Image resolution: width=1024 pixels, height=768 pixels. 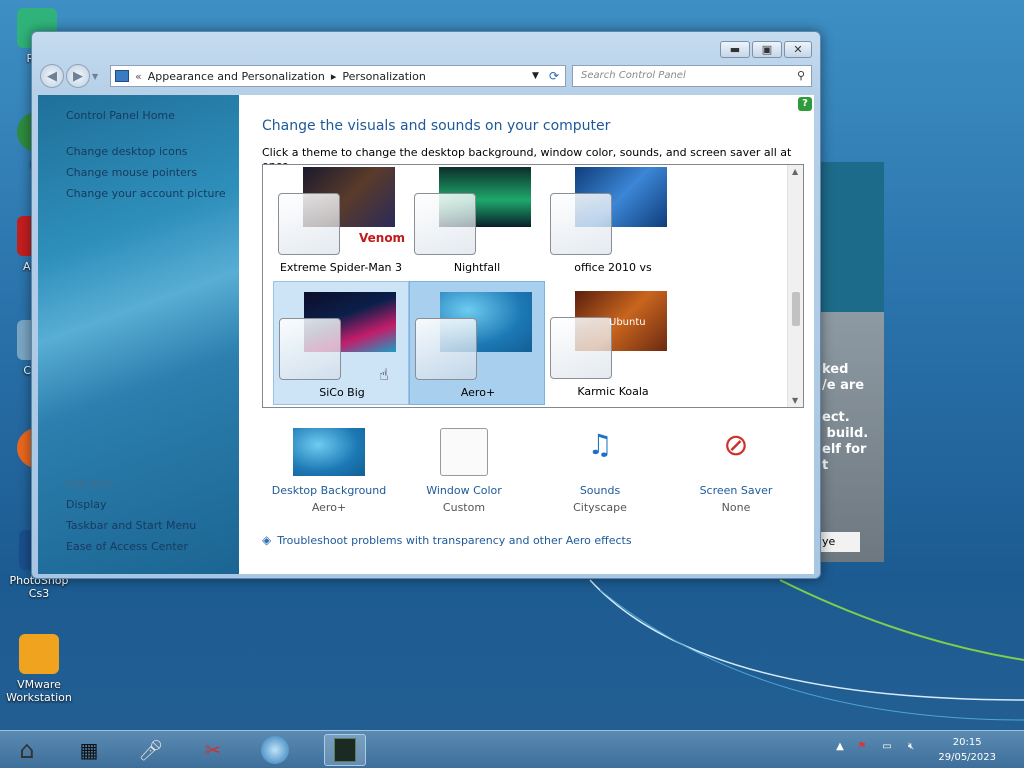 What do you see at coordinates (382, 238) in the screenshot?
I see `theme-overlay-text: Venom` at bounding box center [382, 238].